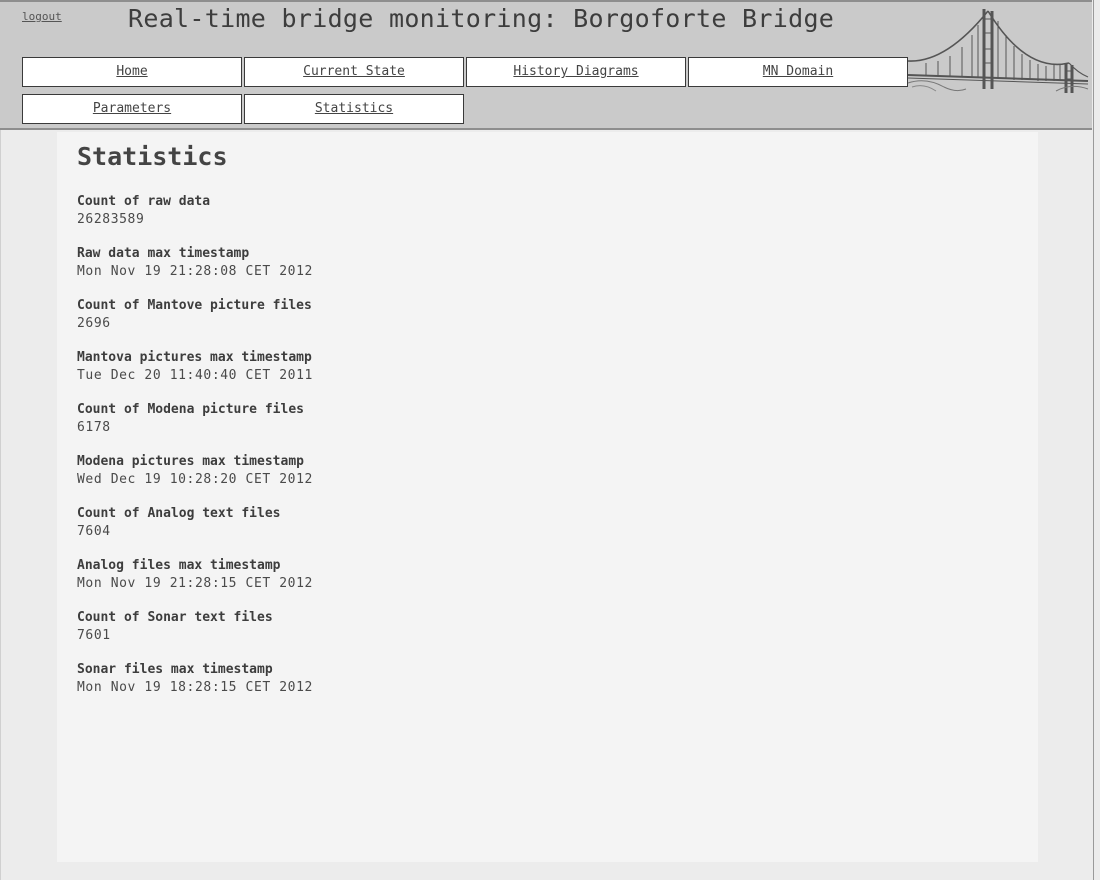  Describe the element at coordinates (175, 669) in the screenshot. I see `stat-label: Sonar files max timestamp` at that location.